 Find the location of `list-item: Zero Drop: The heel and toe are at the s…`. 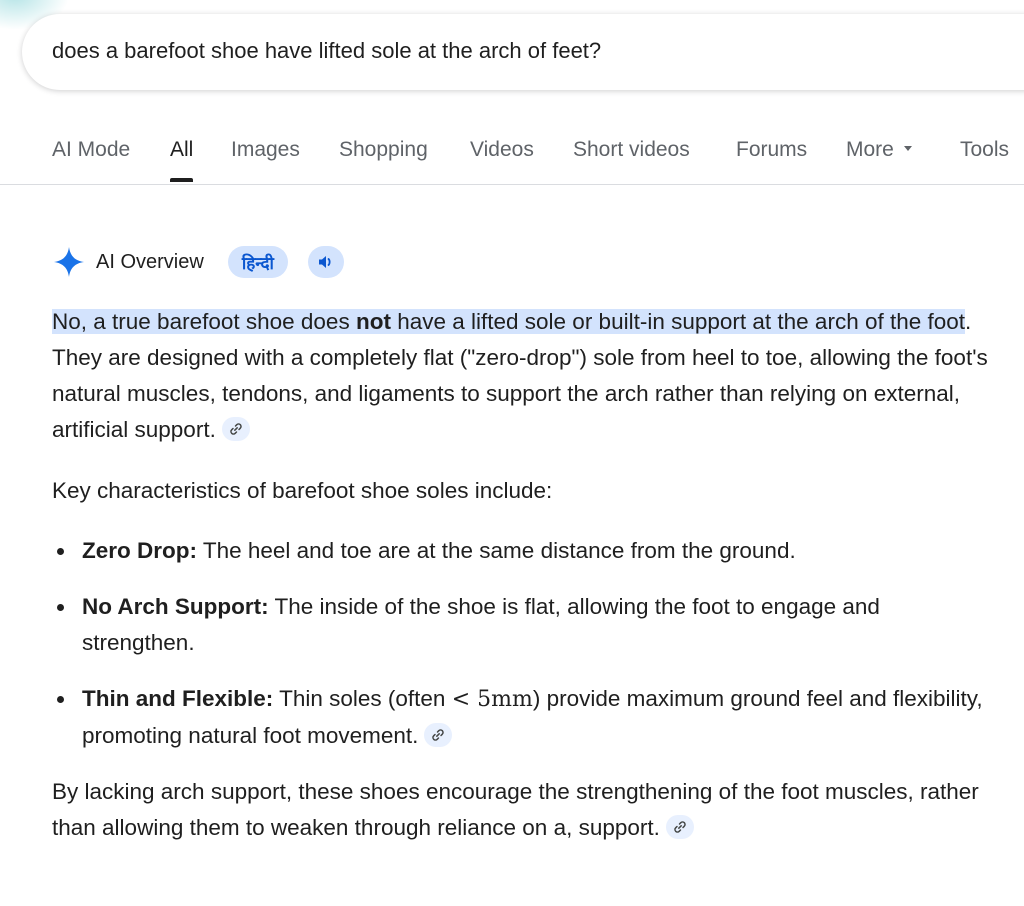

list-item: Zero Drop: The heel and toe are at the s… is located at coordinates (524, 551).